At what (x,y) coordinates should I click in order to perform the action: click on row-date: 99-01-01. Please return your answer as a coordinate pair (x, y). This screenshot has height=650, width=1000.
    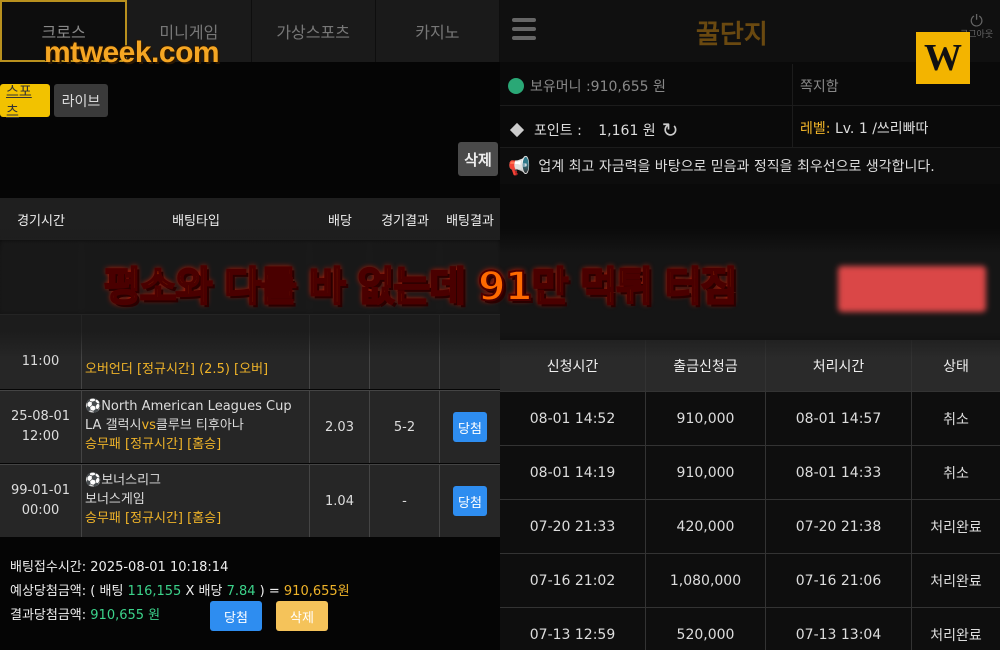
    Looking at the image, I should click on (40, 490).